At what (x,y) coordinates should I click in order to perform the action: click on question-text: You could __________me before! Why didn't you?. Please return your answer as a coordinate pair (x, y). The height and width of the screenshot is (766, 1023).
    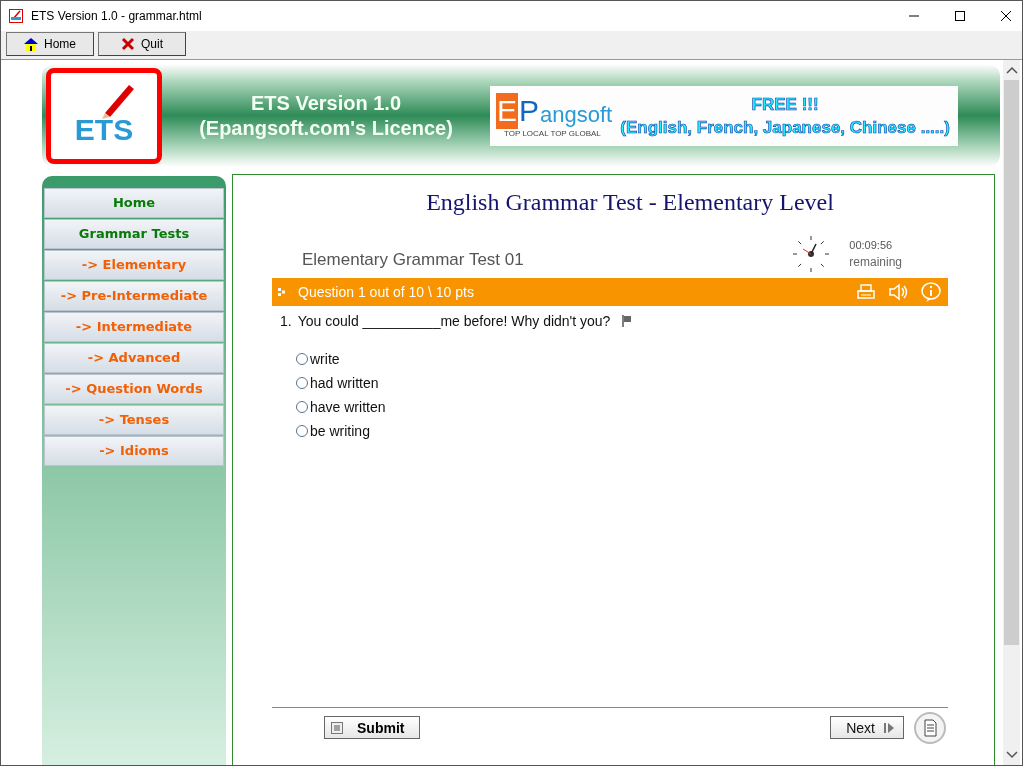
    Looking at the image, I should click on (454, 321).